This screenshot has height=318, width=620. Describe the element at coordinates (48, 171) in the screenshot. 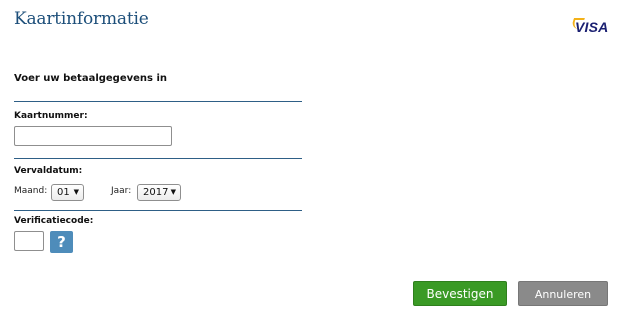

I see `expiry-label: Vervaldatum:` at that location.